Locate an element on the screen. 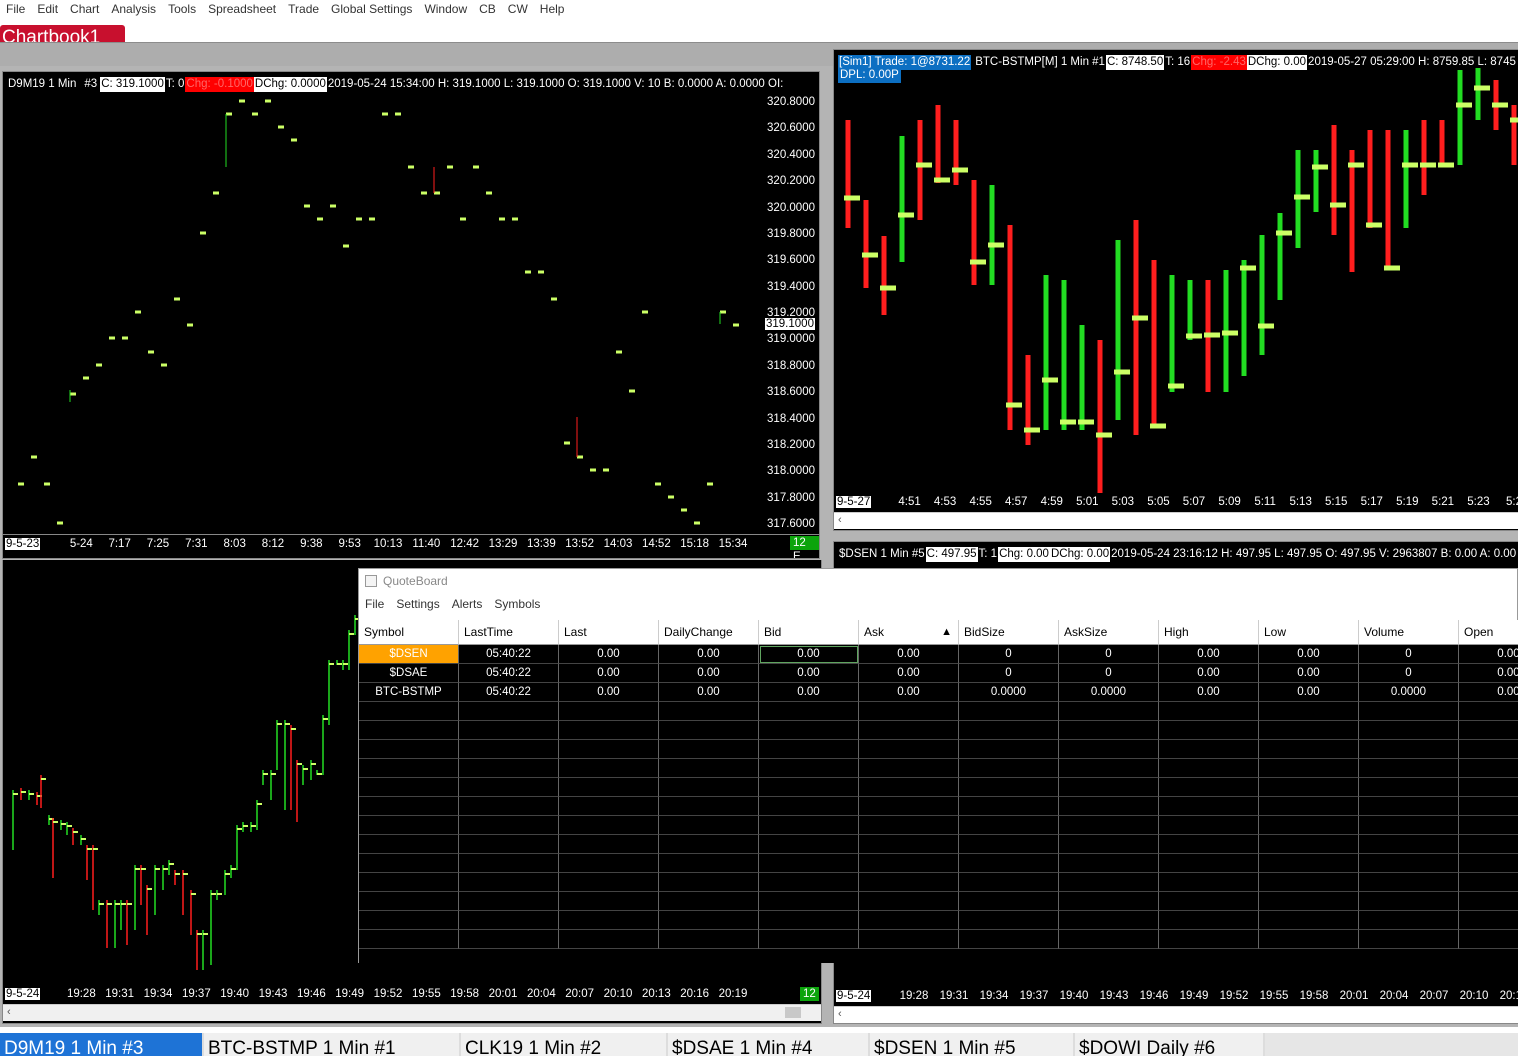  column-header-lasttime: LastTime is located at coordinates (509, 632).